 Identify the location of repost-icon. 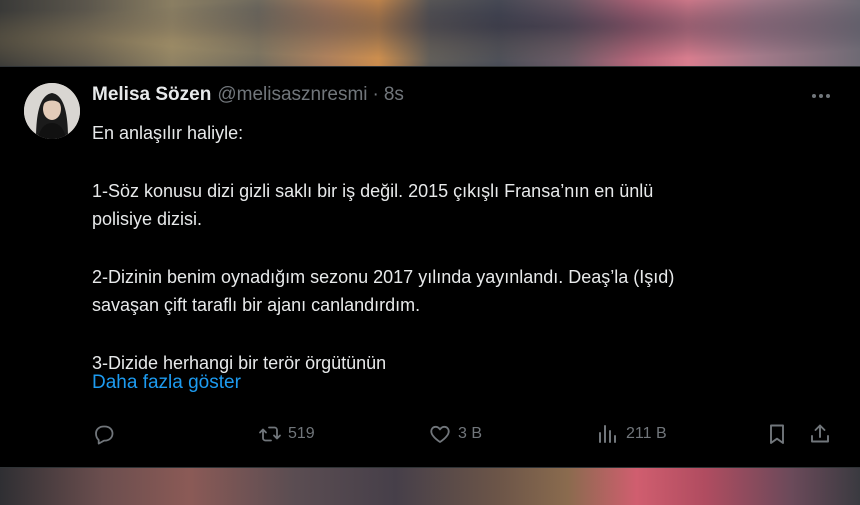
(270, 434).